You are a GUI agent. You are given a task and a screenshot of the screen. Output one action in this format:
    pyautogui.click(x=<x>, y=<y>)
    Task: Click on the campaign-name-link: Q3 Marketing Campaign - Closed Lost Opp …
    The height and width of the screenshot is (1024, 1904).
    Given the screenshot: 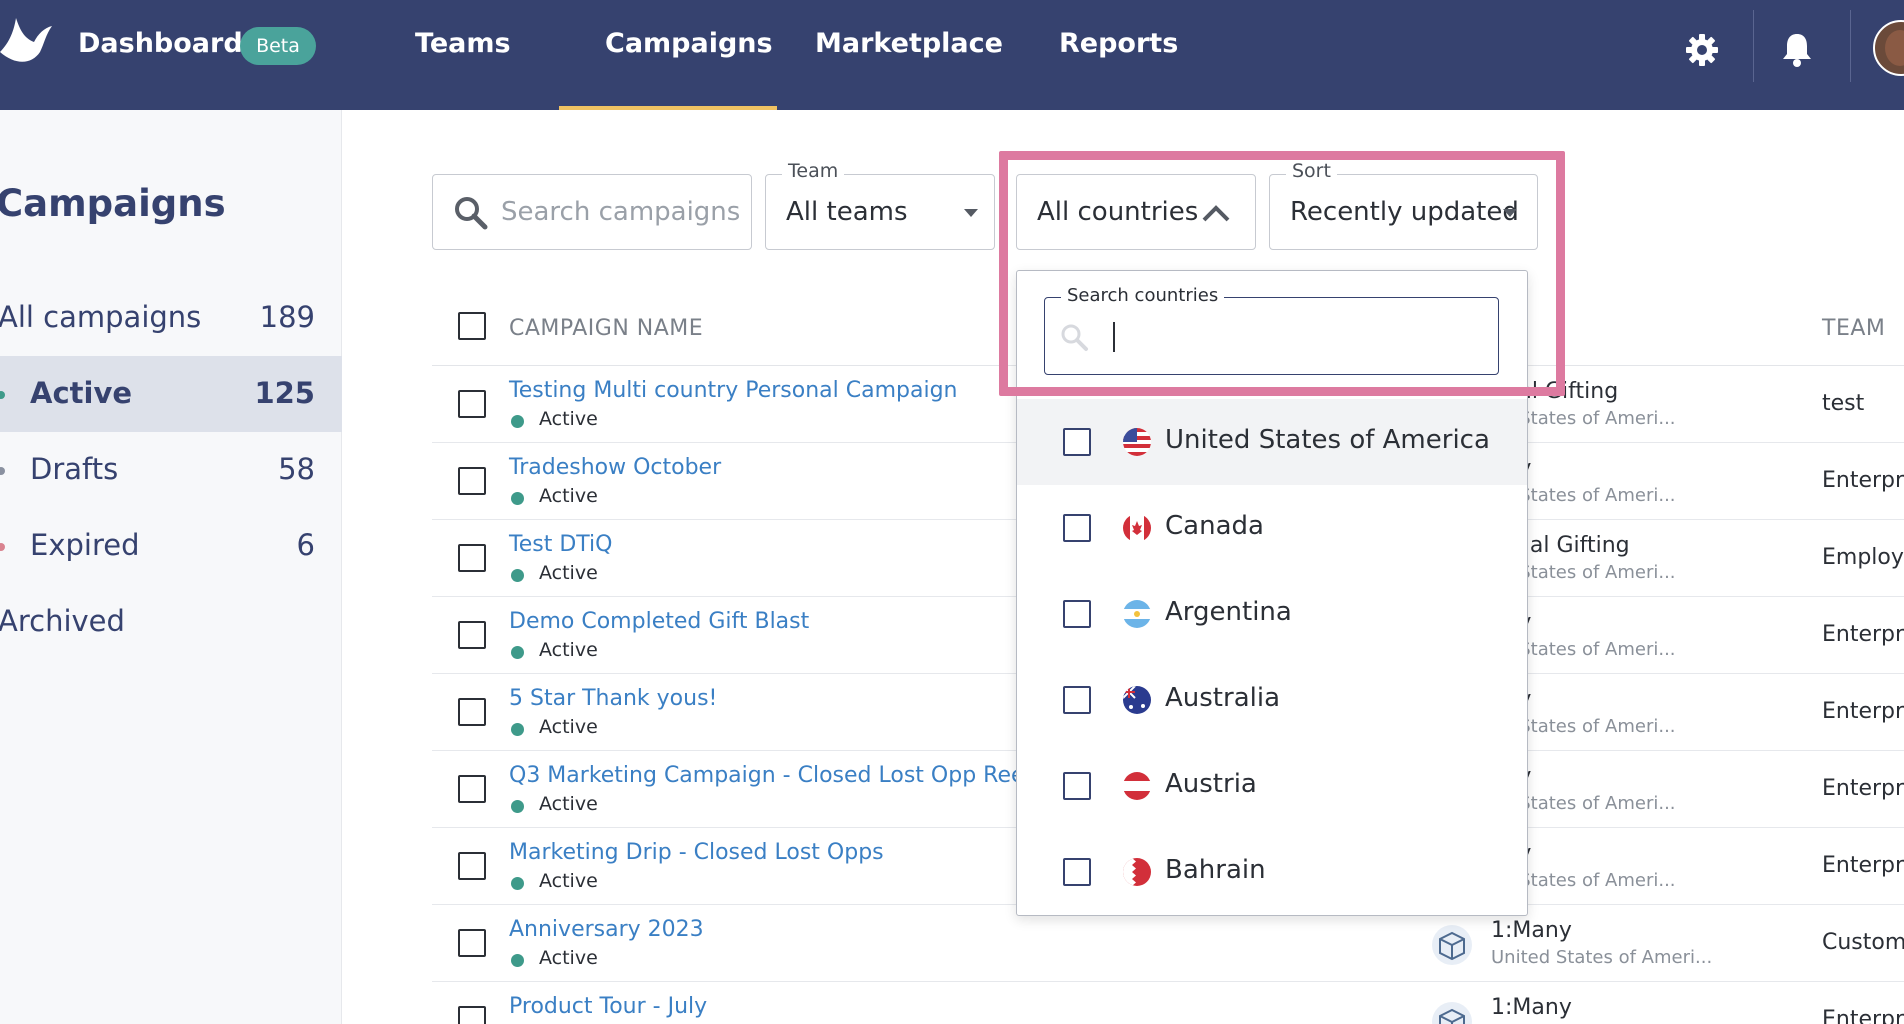 What is the action you would take?
    pyautogui.click(x=794, y=775)
    